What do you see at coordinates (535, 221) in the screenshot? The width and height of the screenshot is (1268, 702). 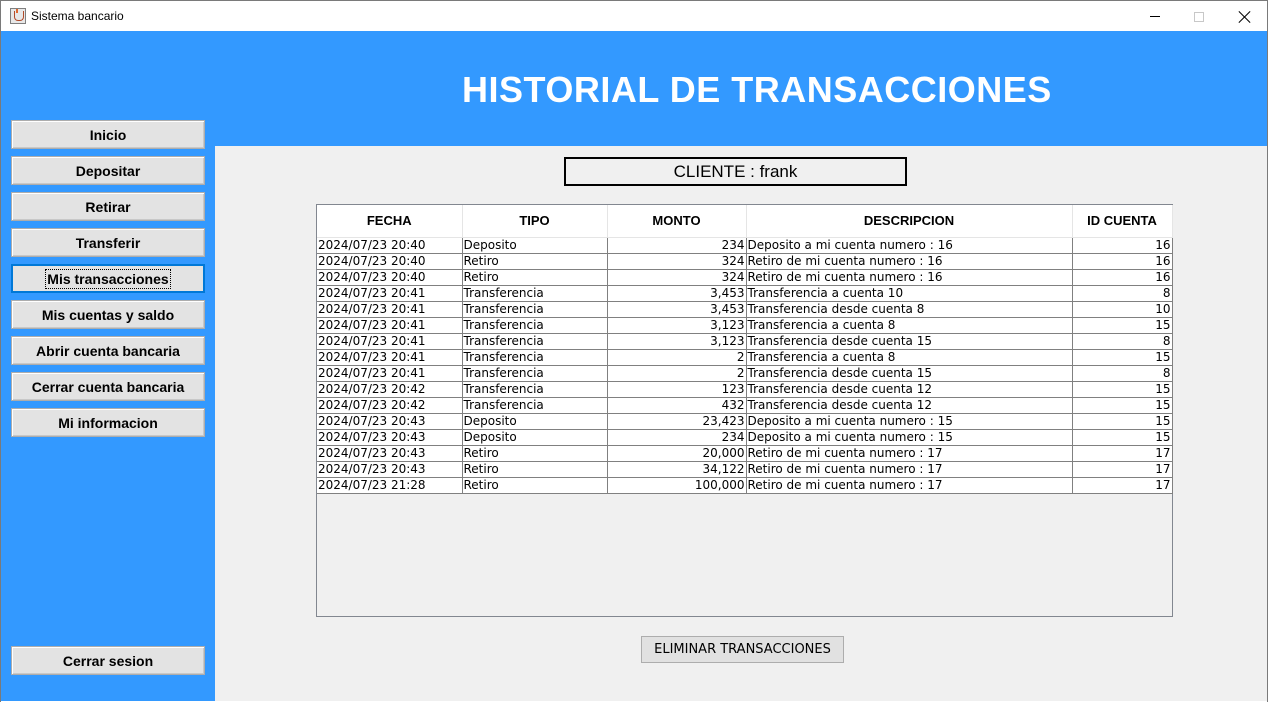 I see `column-header-tipo: TIPO` at bounding box center [535, 221].